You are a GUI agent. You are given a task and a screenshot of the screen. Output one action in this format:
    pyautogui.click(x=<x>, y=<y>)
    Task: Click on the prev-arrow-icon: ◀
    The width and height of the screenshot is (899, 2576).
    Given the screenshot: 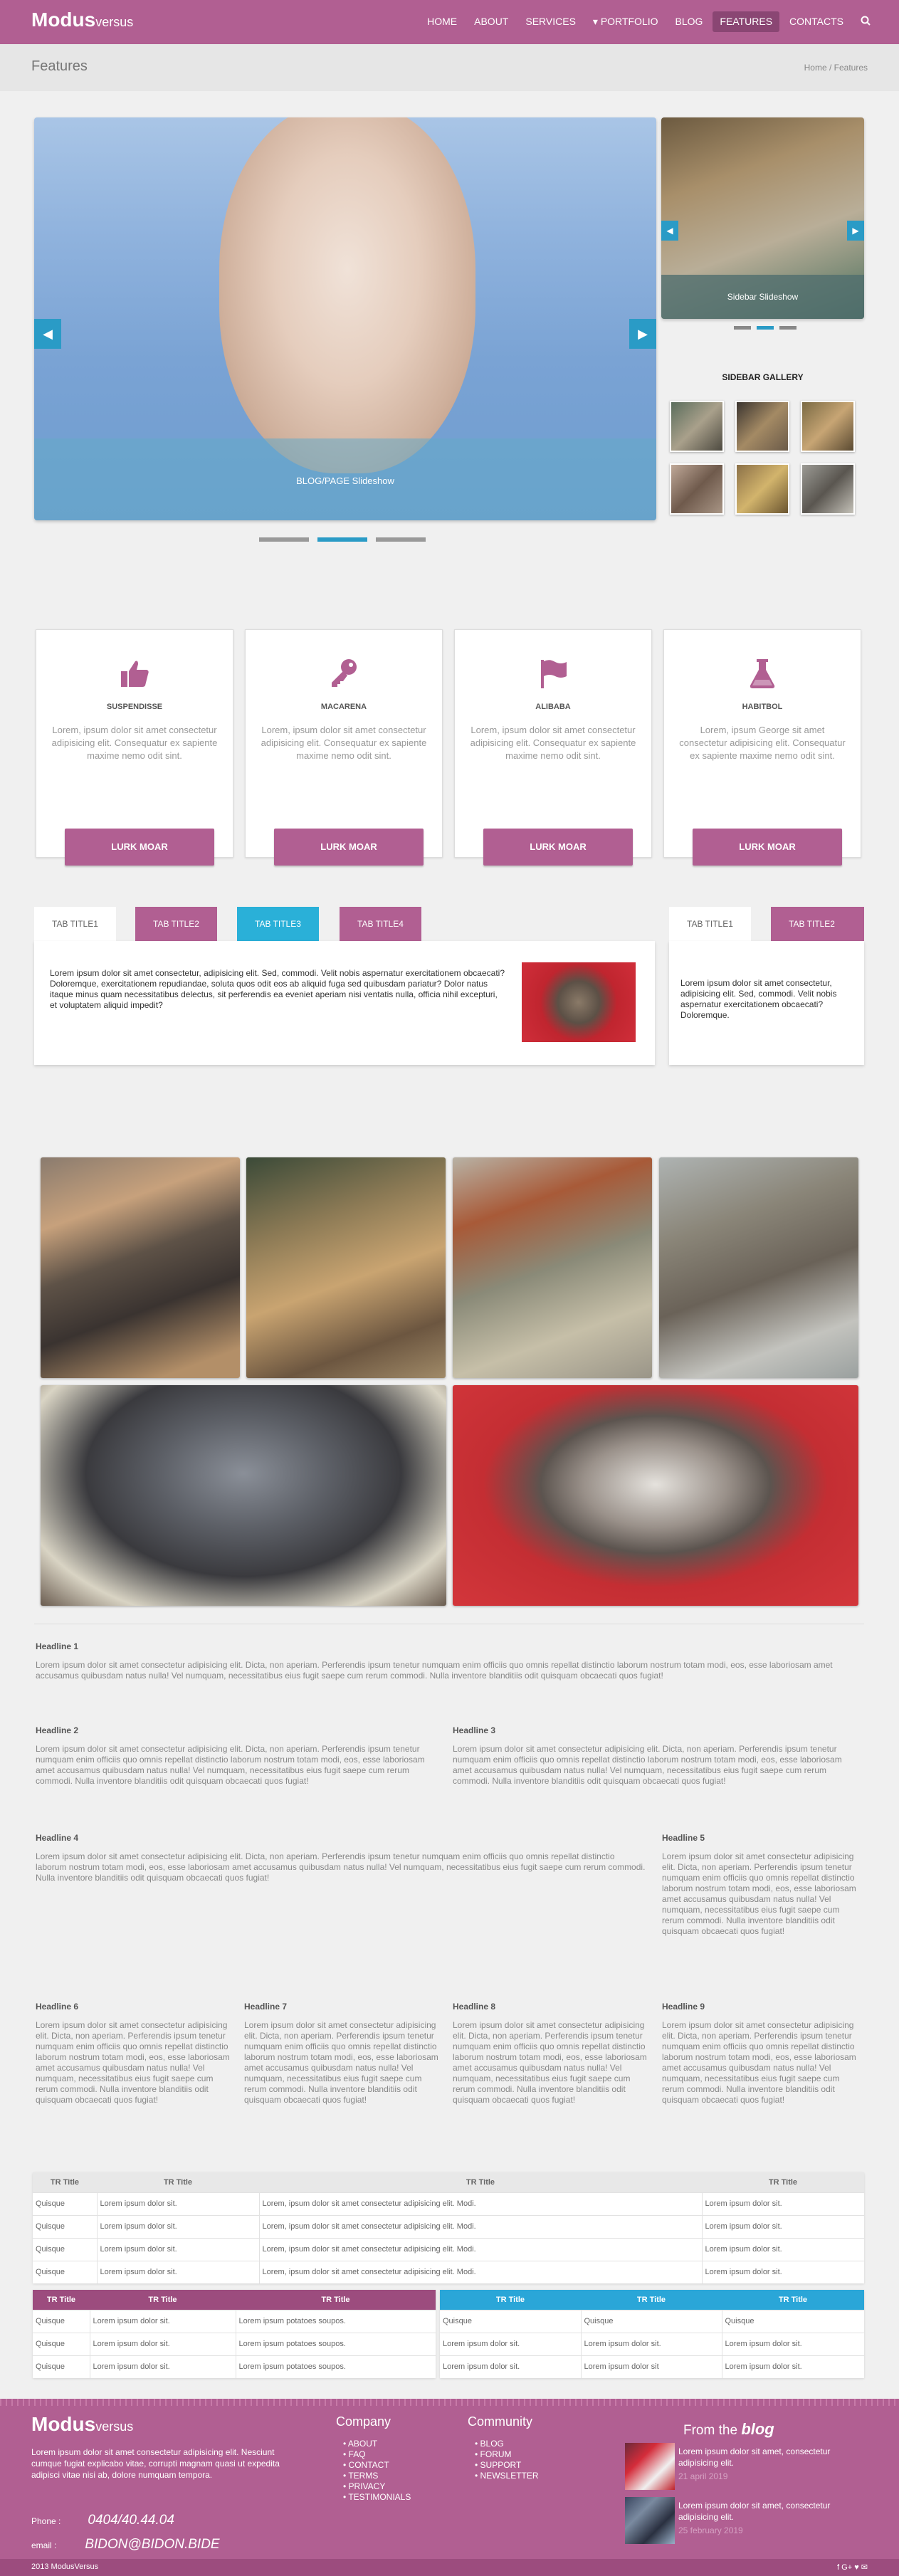 What is the action you would take?
    pyautogui.click(x=48, y=334)
    